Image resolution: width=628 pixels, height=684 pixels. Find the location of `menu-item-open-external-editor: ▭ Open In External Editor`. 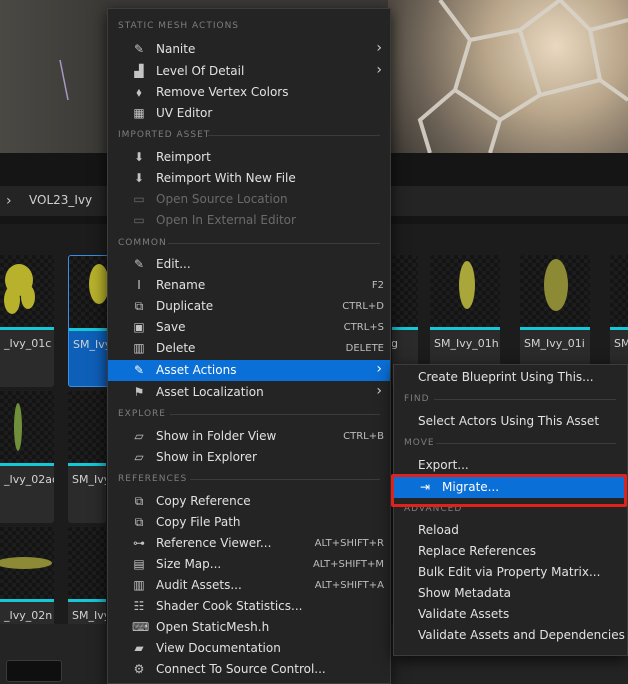

menu-item-open-external-editor: ▭ Open In External Editor is located at coordinates (249, 220).